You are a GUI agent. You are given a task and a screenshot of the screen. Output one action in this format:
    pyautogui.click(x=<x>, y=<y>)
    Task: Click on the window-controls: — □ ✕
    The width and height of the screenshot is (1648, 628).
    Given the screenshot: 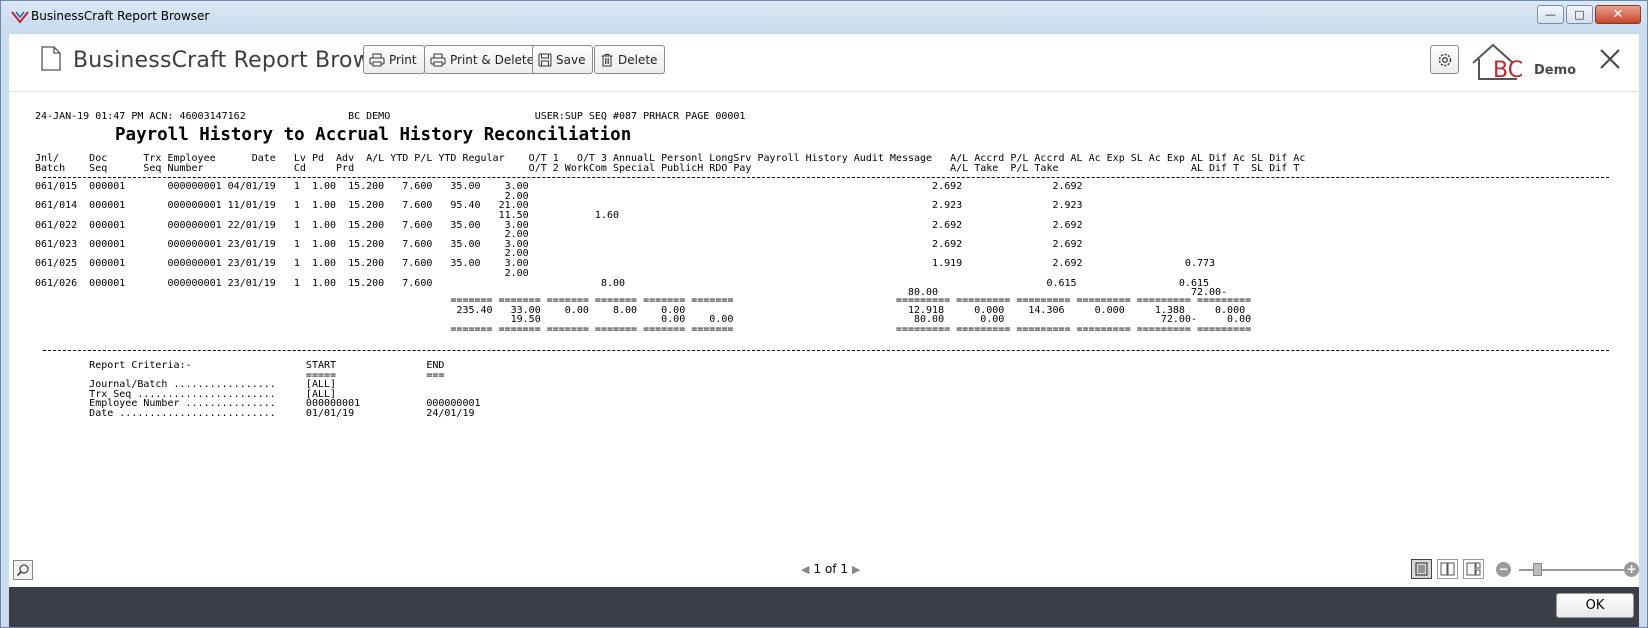 What is the action you would take?
    pyautogui.click(x=1588, y=14)
    